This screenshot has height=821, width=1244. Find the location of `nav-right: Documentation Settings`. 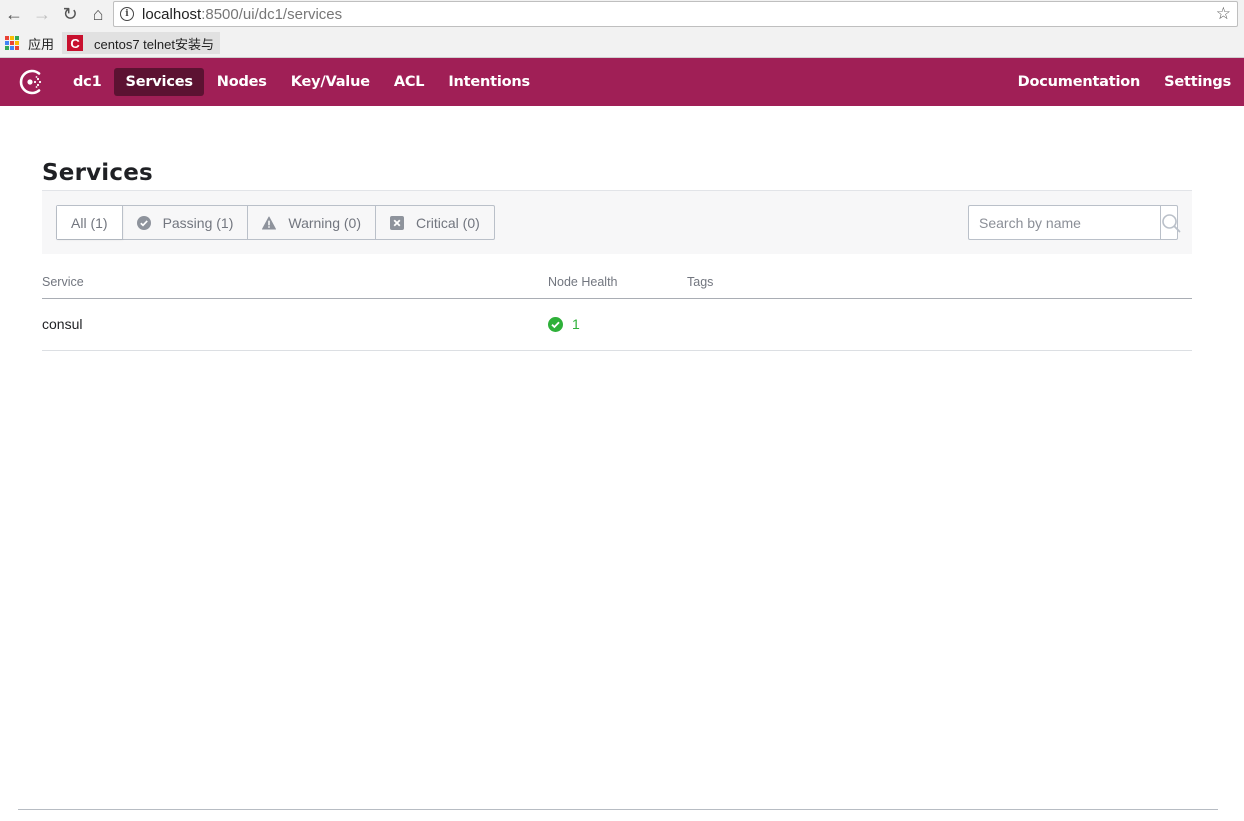

nav-right: Documentation Settings is located at coordinates (1125, 82).